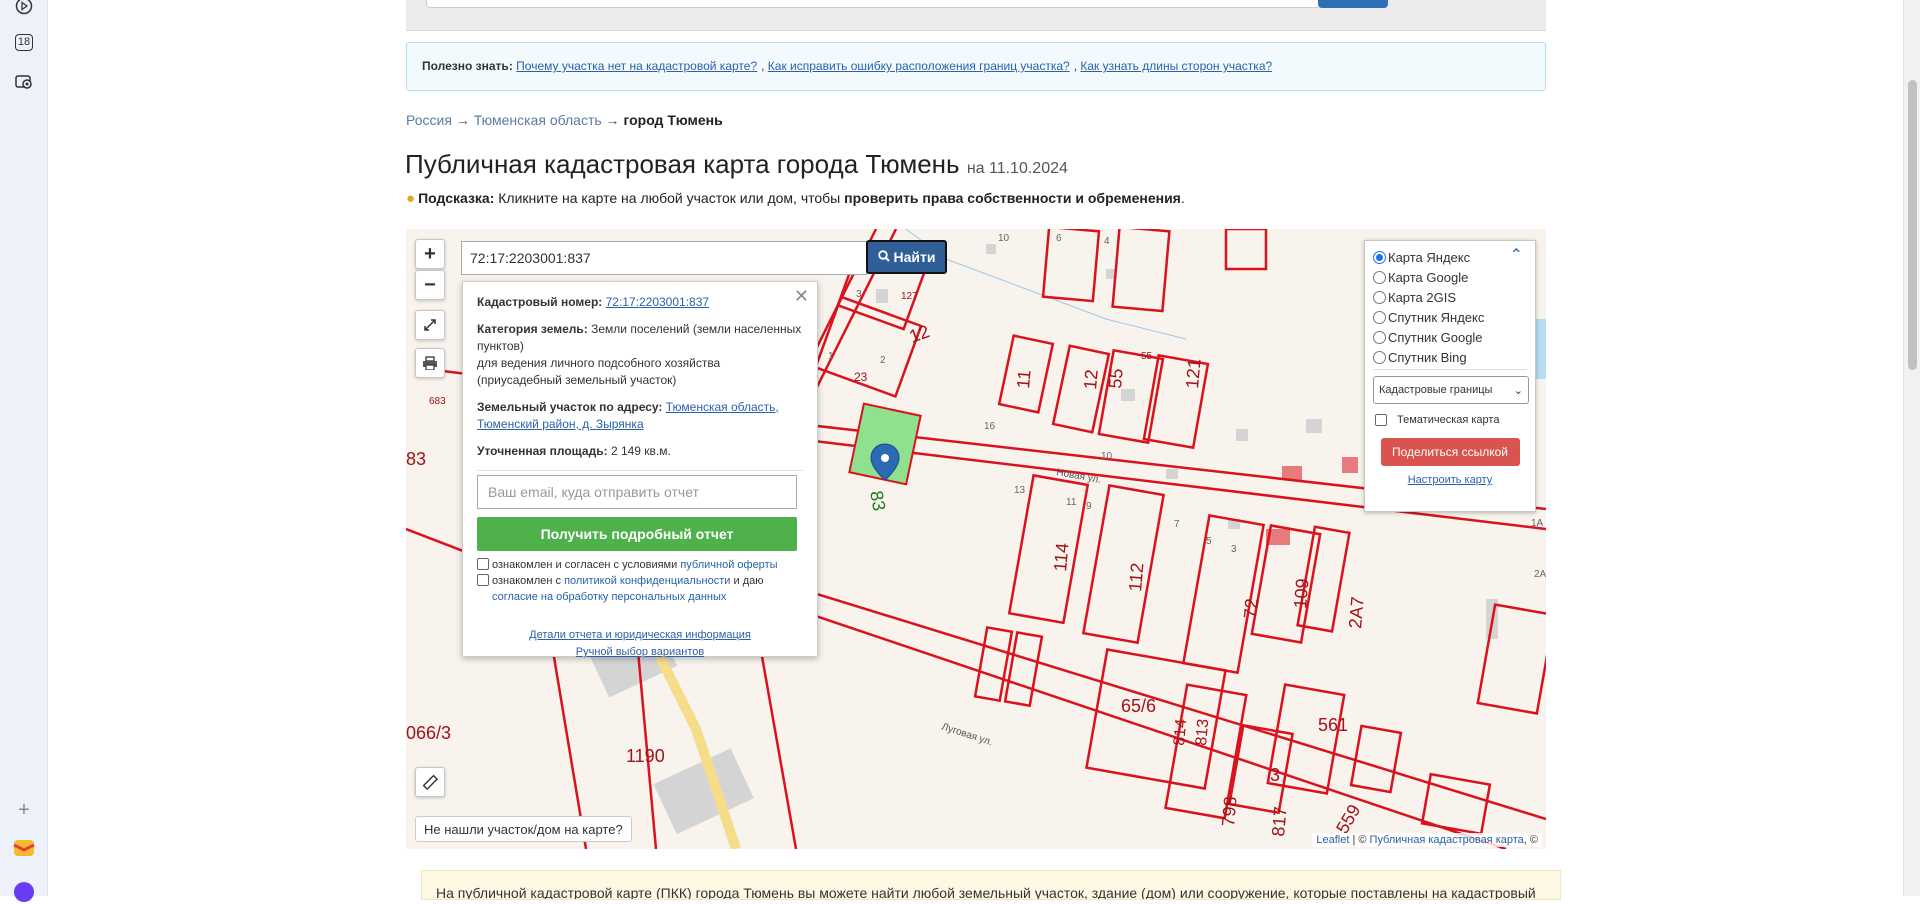 This screenshot has width=1920, height=904. Describe the element at coordinates (883, 360) in the screenshot. I see `svg-text: 2` at that location.